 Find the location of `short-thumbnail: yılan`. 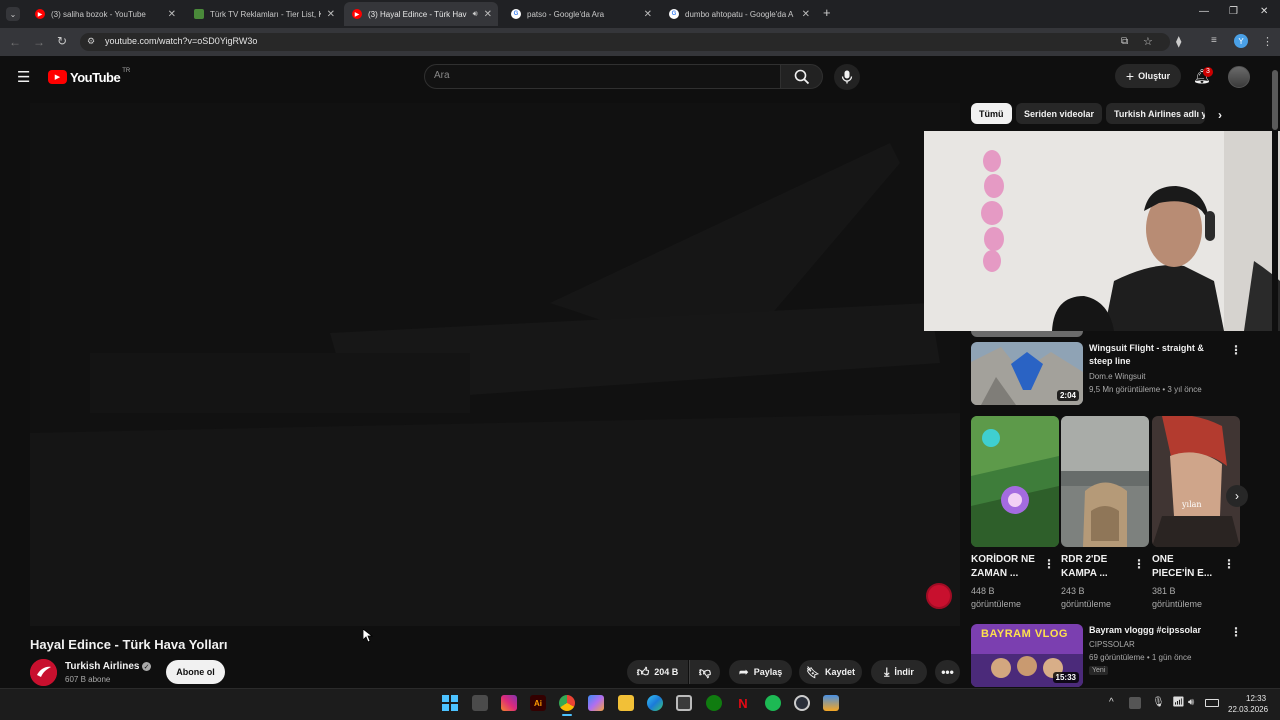

short-thumbnail: yılan is located at coordinates (1196, 481).